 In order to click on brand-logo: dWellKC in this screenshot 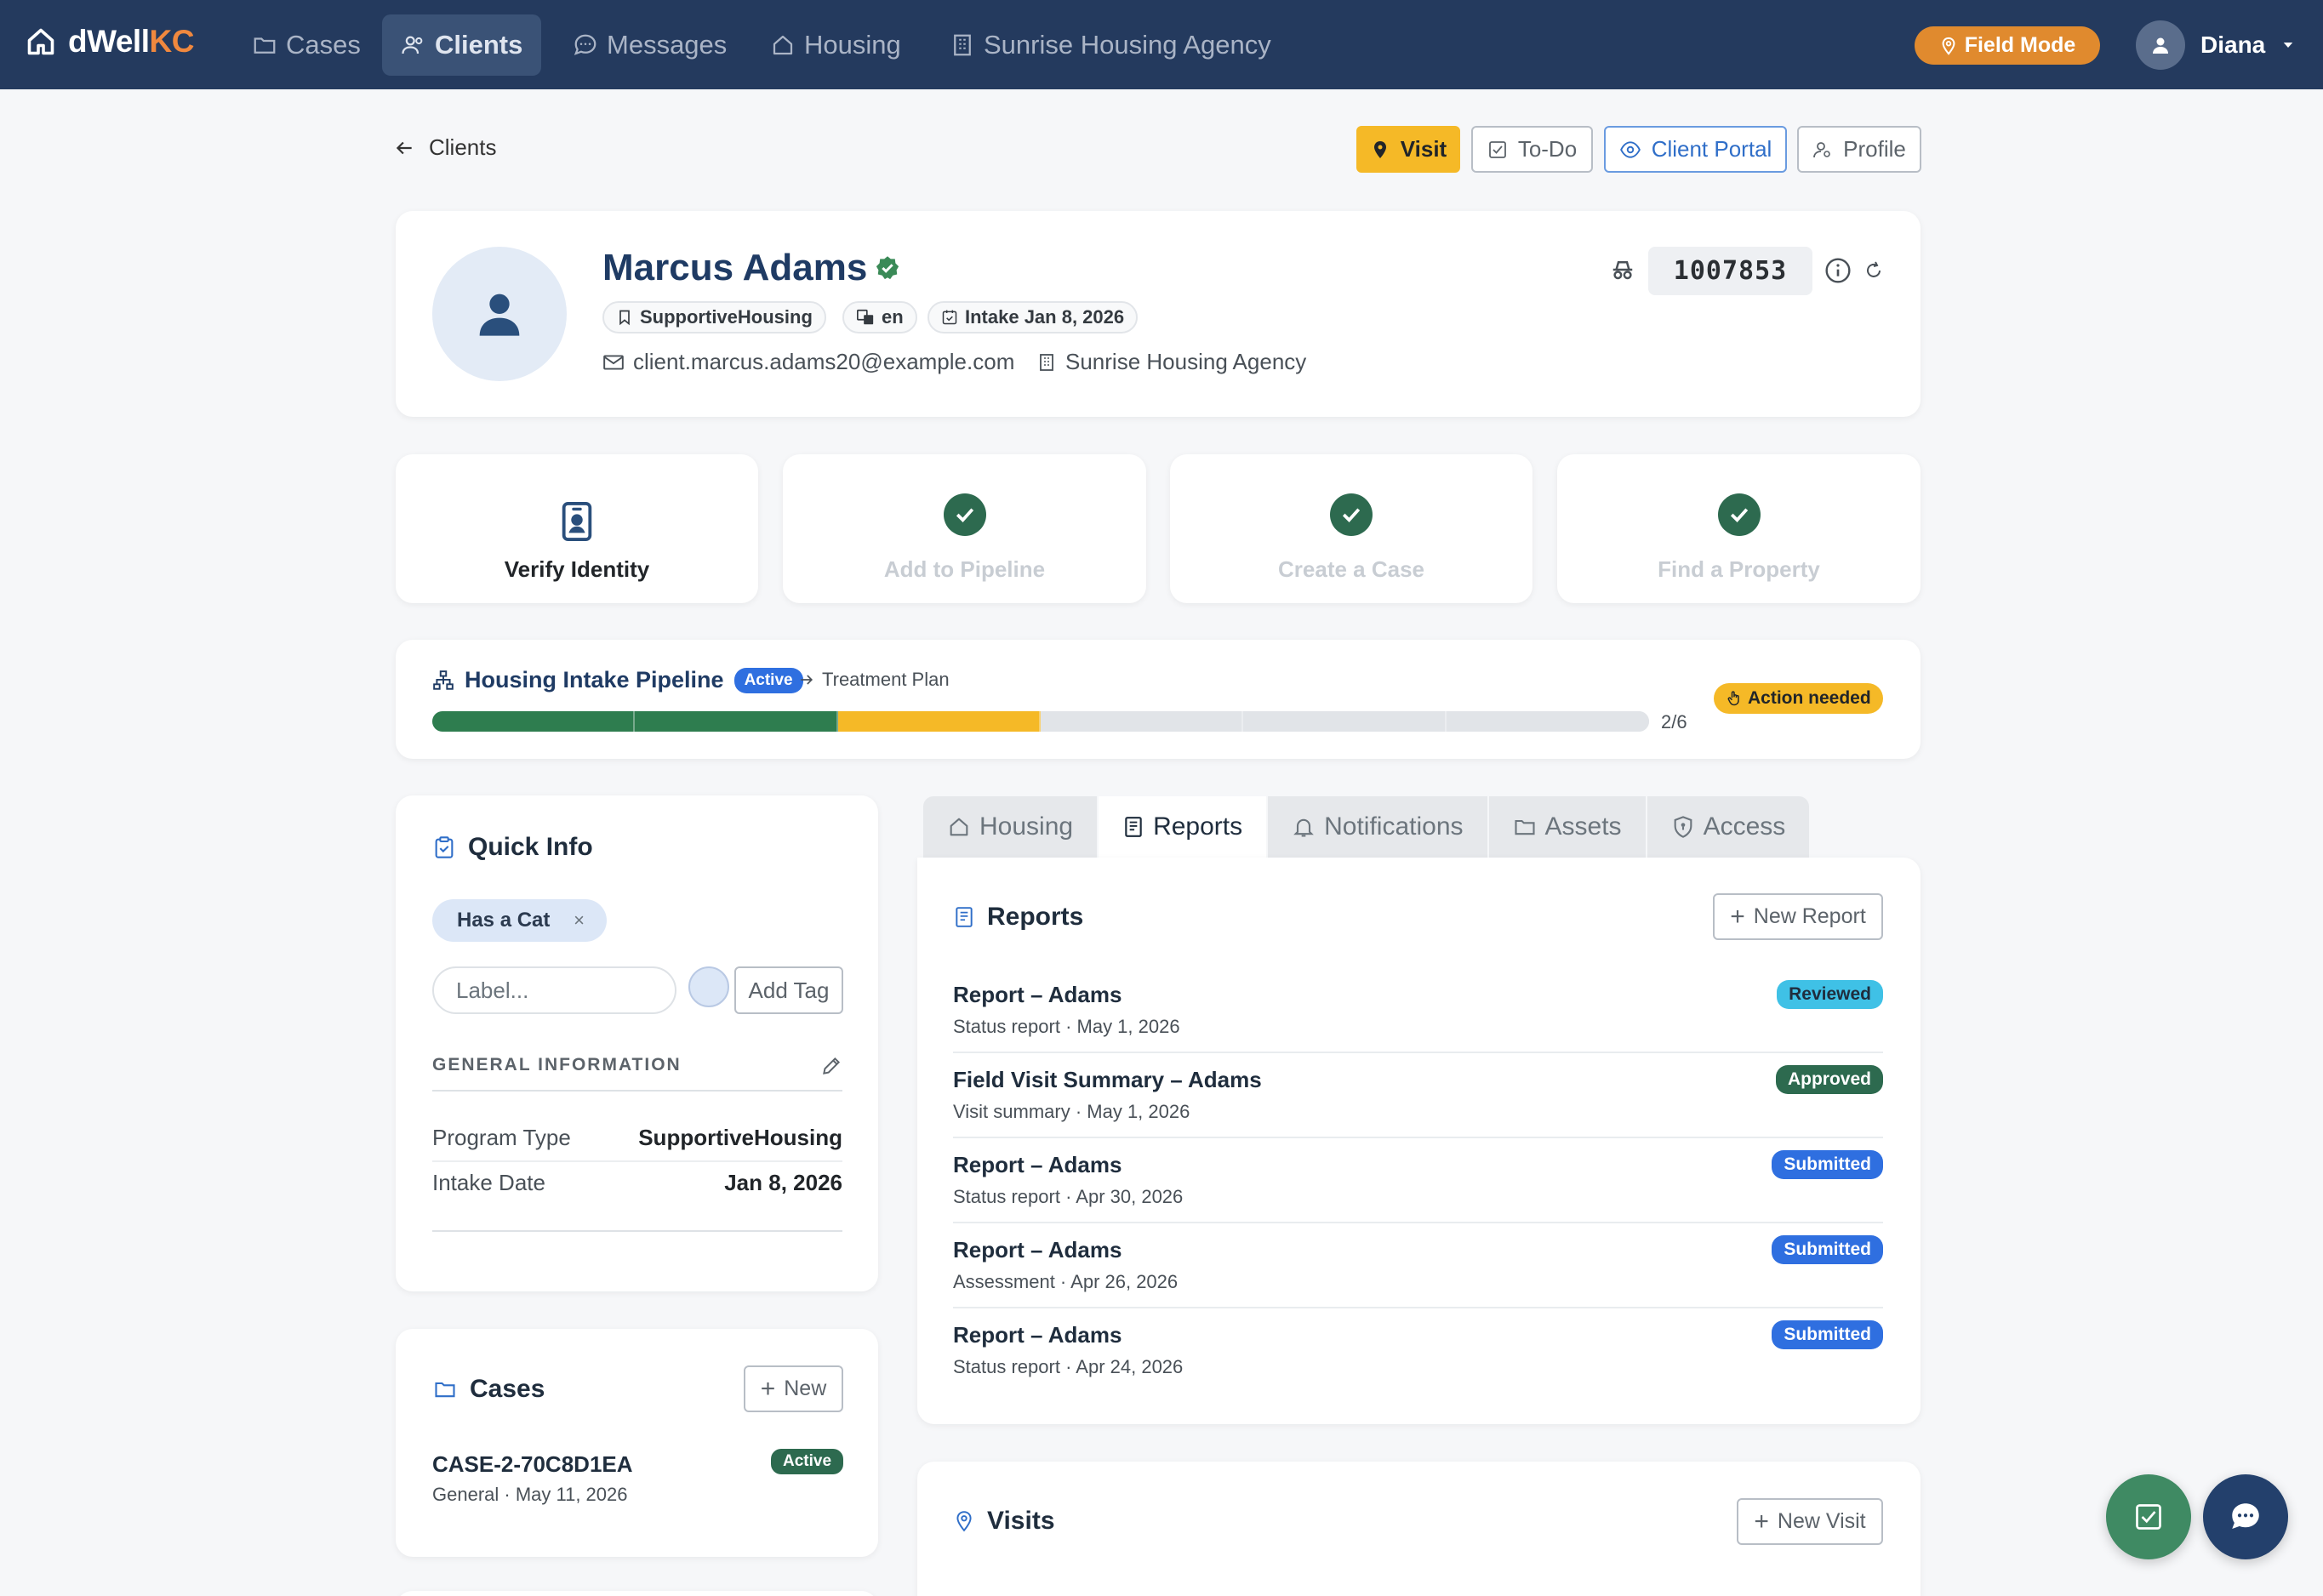, I will do `click(110, 42)`.